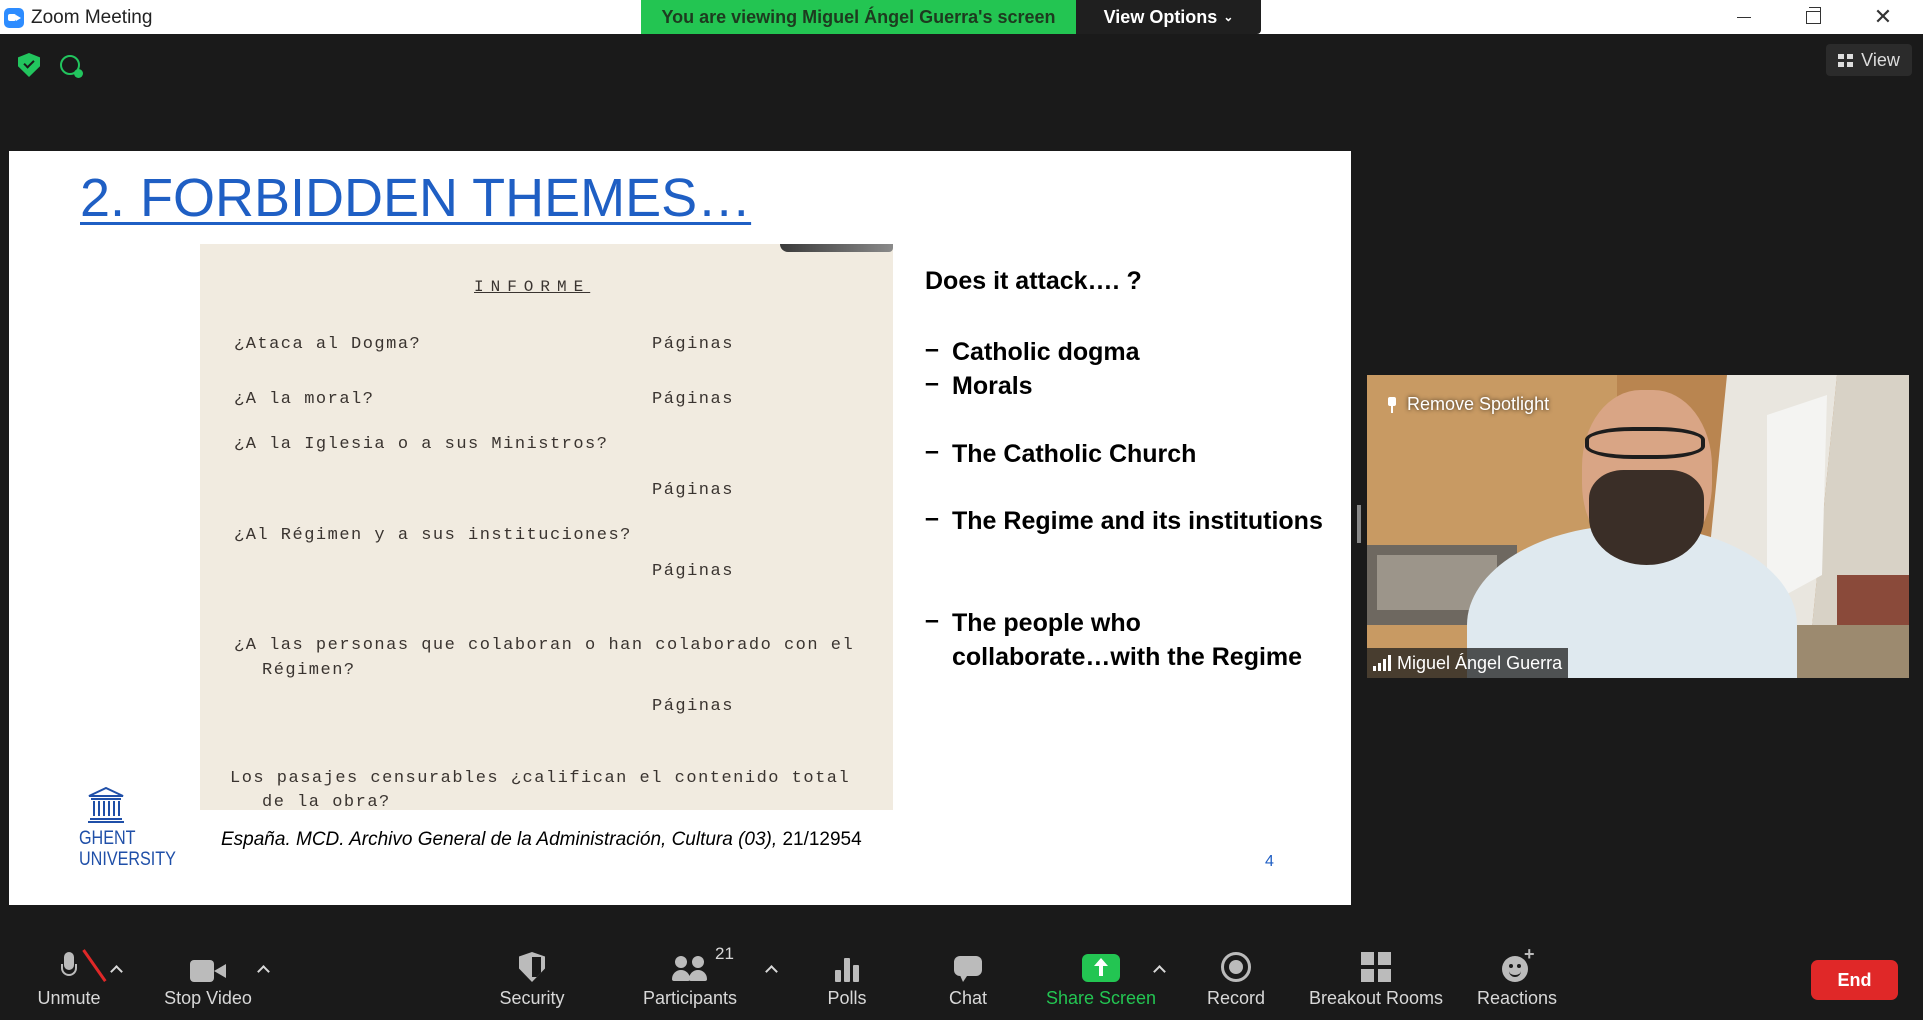  What do you see at coordinates (127, 859) in the screenshot?
I see `logo-line-2: UNIVERSITY` at bounding box center [127, 859].